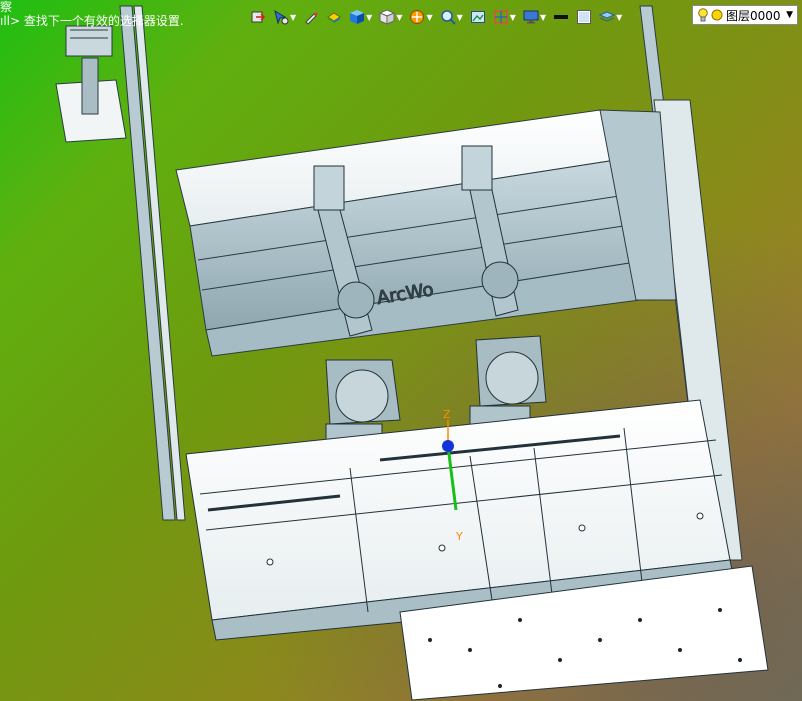 The image size is (802, 701). I want to click on orientation-button: ▼, so click(504, 17).